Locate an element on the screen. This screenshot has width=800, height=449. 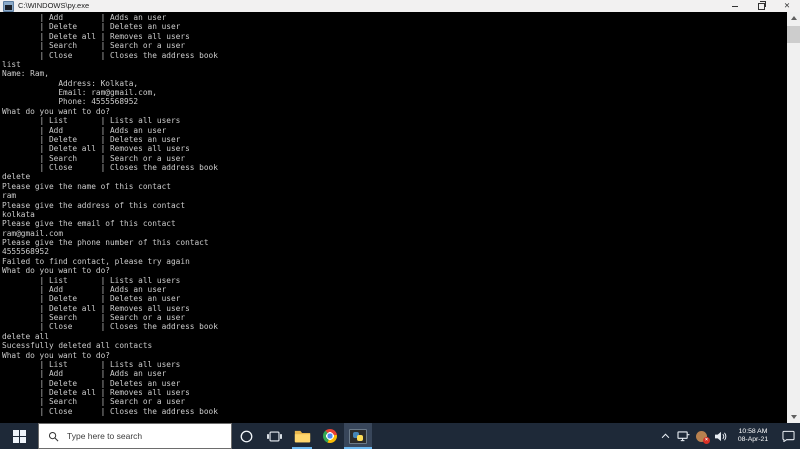
arrow-down-icon is located at coordinates (793, 417).